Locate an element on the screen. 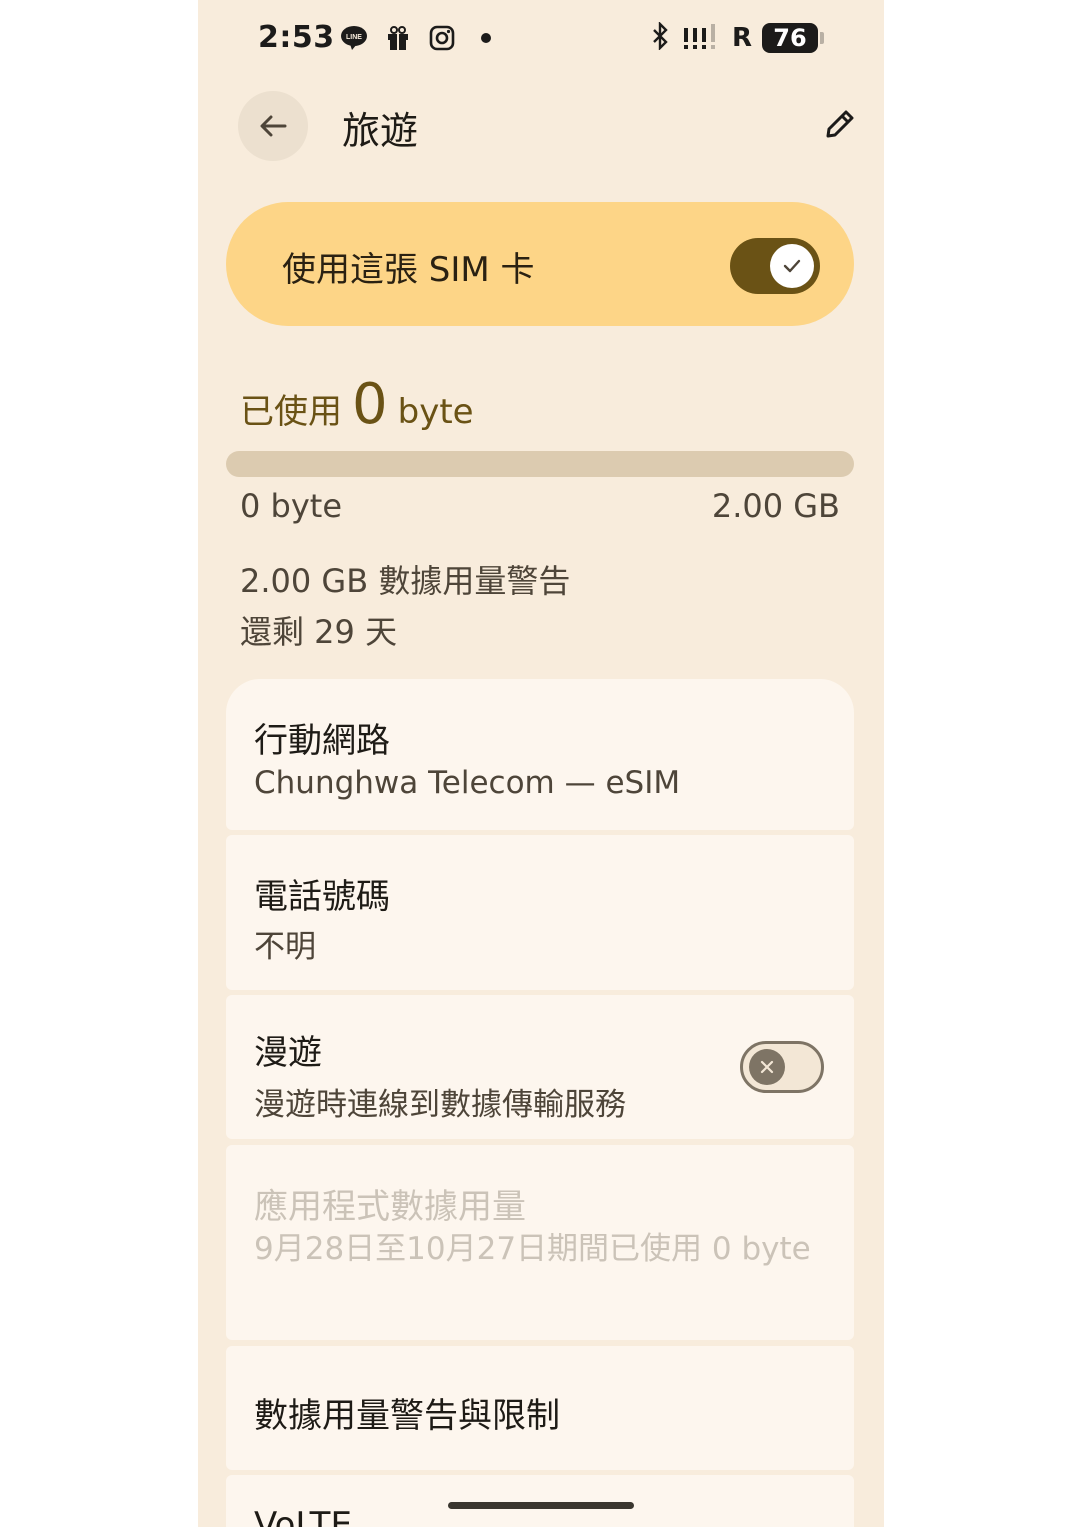 The width and height of the screenshot is (1080, 1527). line-badge-text: LINE is located at coordinates (354, 37).